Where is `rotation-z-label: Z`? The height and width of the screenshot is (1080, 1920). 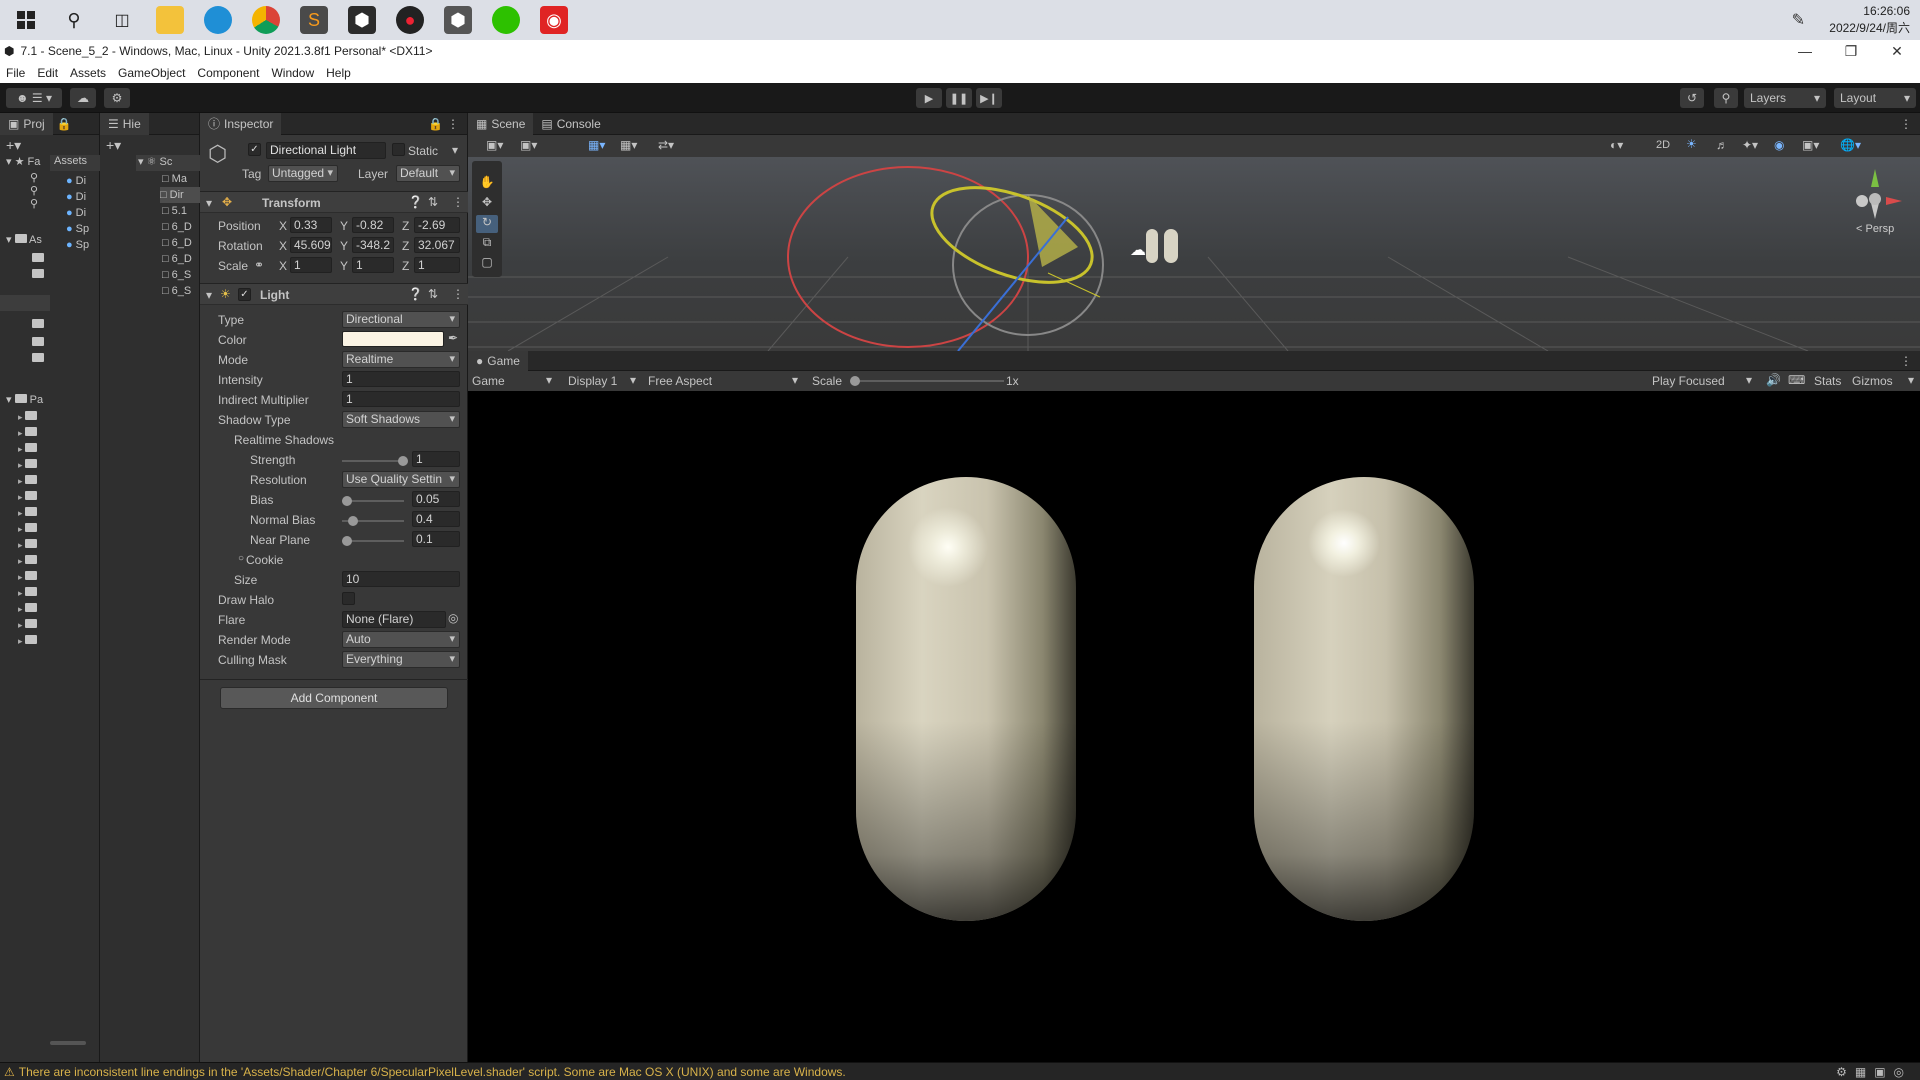
rotation-z-label: Z is located at coordinates (405, 246).